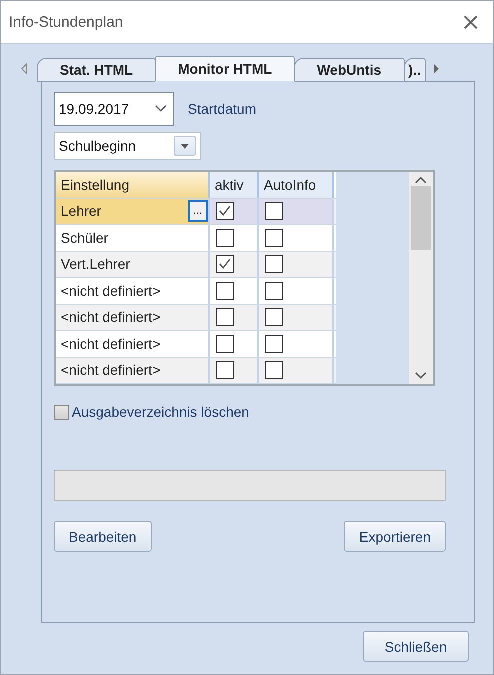 Image resolution: width=494 pixels, height=675 pixels. I want to click on row-name: Schüler, so click(84, 238).